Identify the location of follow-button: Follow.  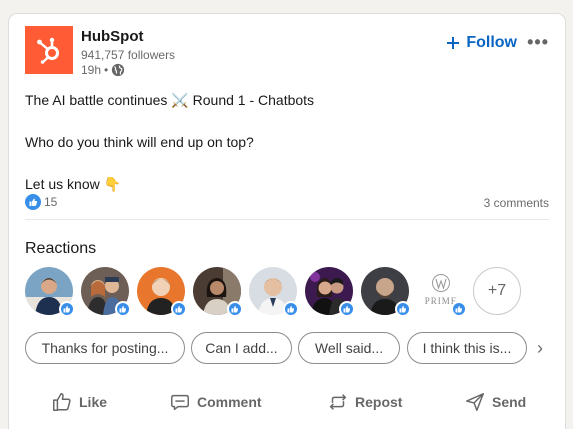
(481, 43).